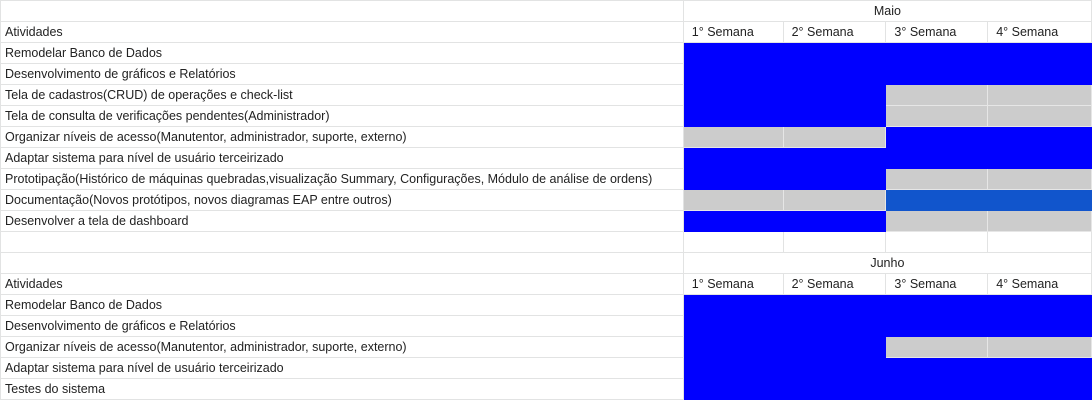 This screenshot has width=1092, height=404. I want to click on activity-row: Desenvolvimento de gráficos e Relatórios, so click(546, 326).